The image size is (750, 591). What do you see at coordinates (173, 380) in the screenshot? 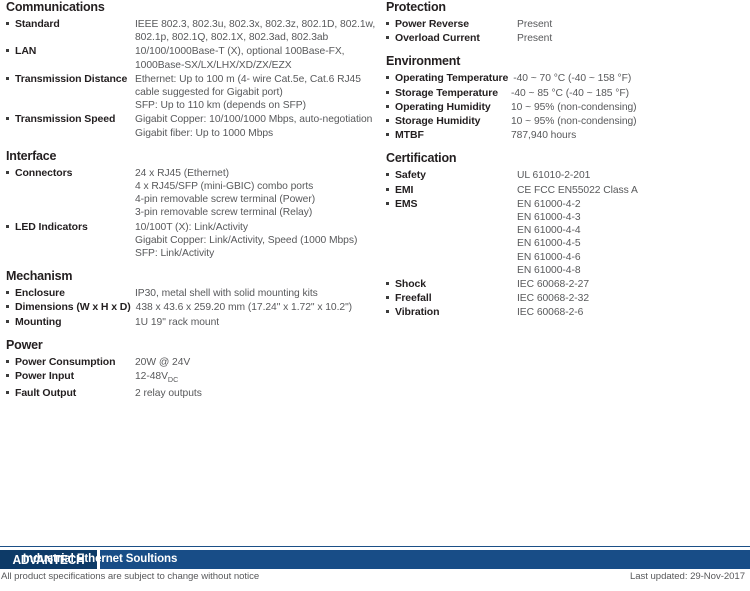
I see `spec-value-subscript: DC` at bounding box center [173, 380].